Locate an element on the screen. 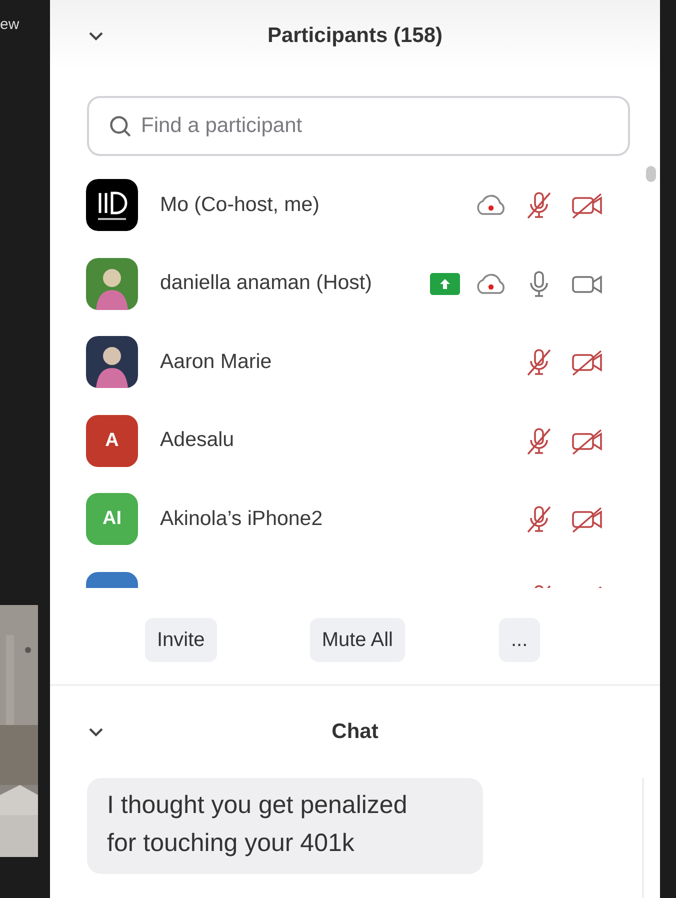 This screenshot has height=898, width=676. scrollbar-thumb is located at coordinates (651, 174).